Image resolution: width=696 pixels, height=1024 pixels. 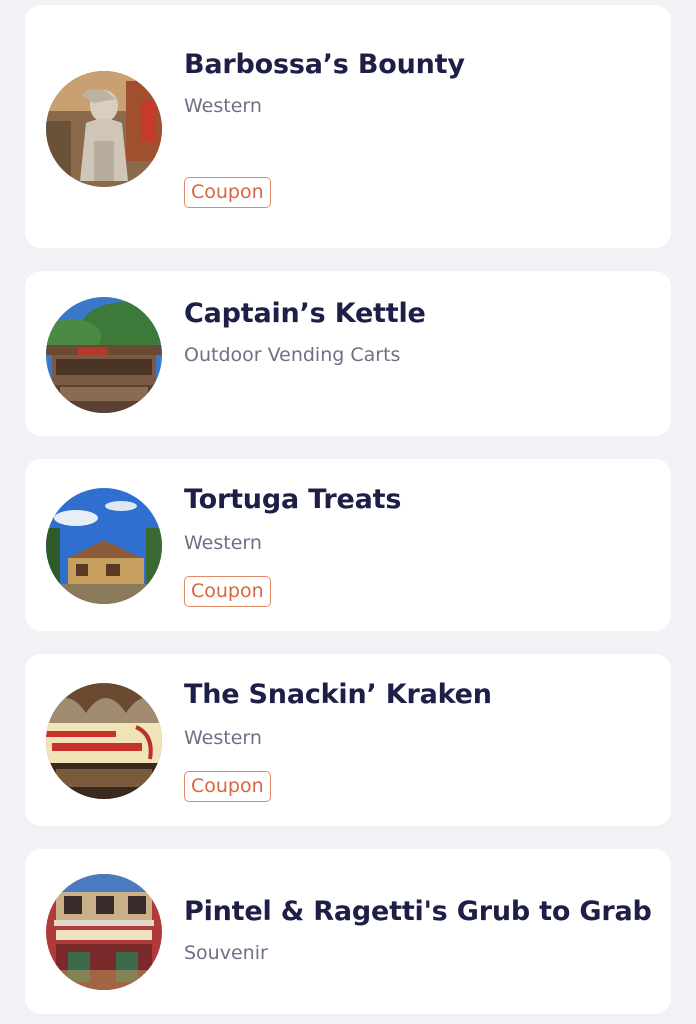 I want to click on restaurant-name: Barbossa’s Bounty, so click(x=324, y=64).